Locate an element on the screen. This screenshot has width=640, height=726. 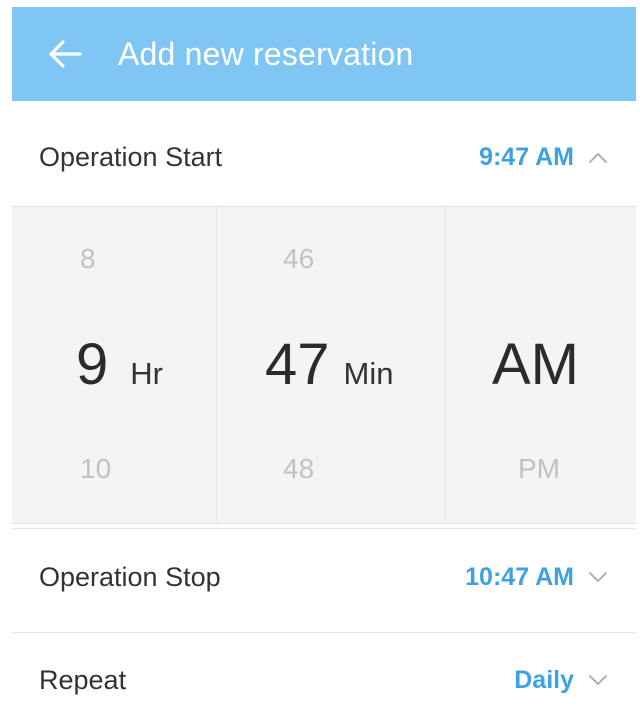
hour-prev: 8 is located at coordinates (88, 259).